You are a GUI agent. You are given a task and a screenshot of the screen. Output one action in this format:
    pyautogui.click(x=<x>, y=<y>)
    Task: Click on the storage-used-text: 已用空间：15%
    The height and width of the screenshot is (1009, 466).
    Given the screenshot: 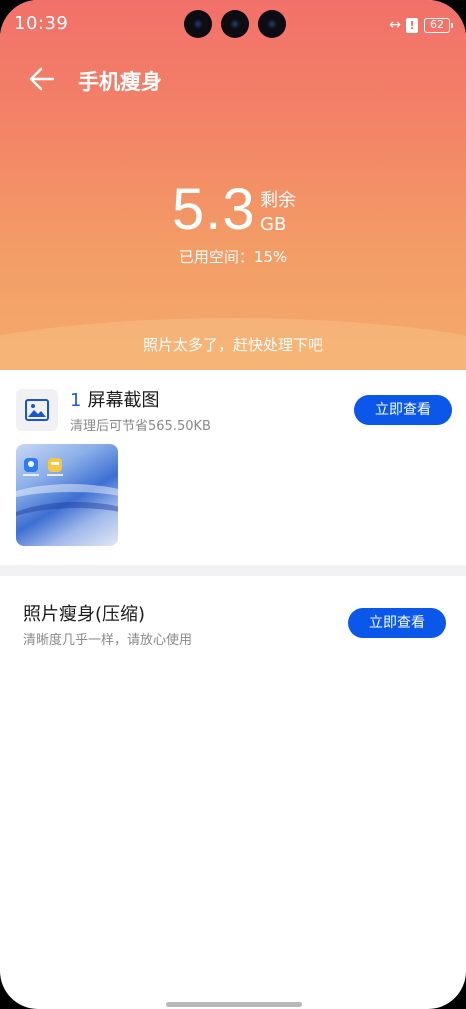 What is the action you would take?
    pyautogui.click(x=233, y=257)
    